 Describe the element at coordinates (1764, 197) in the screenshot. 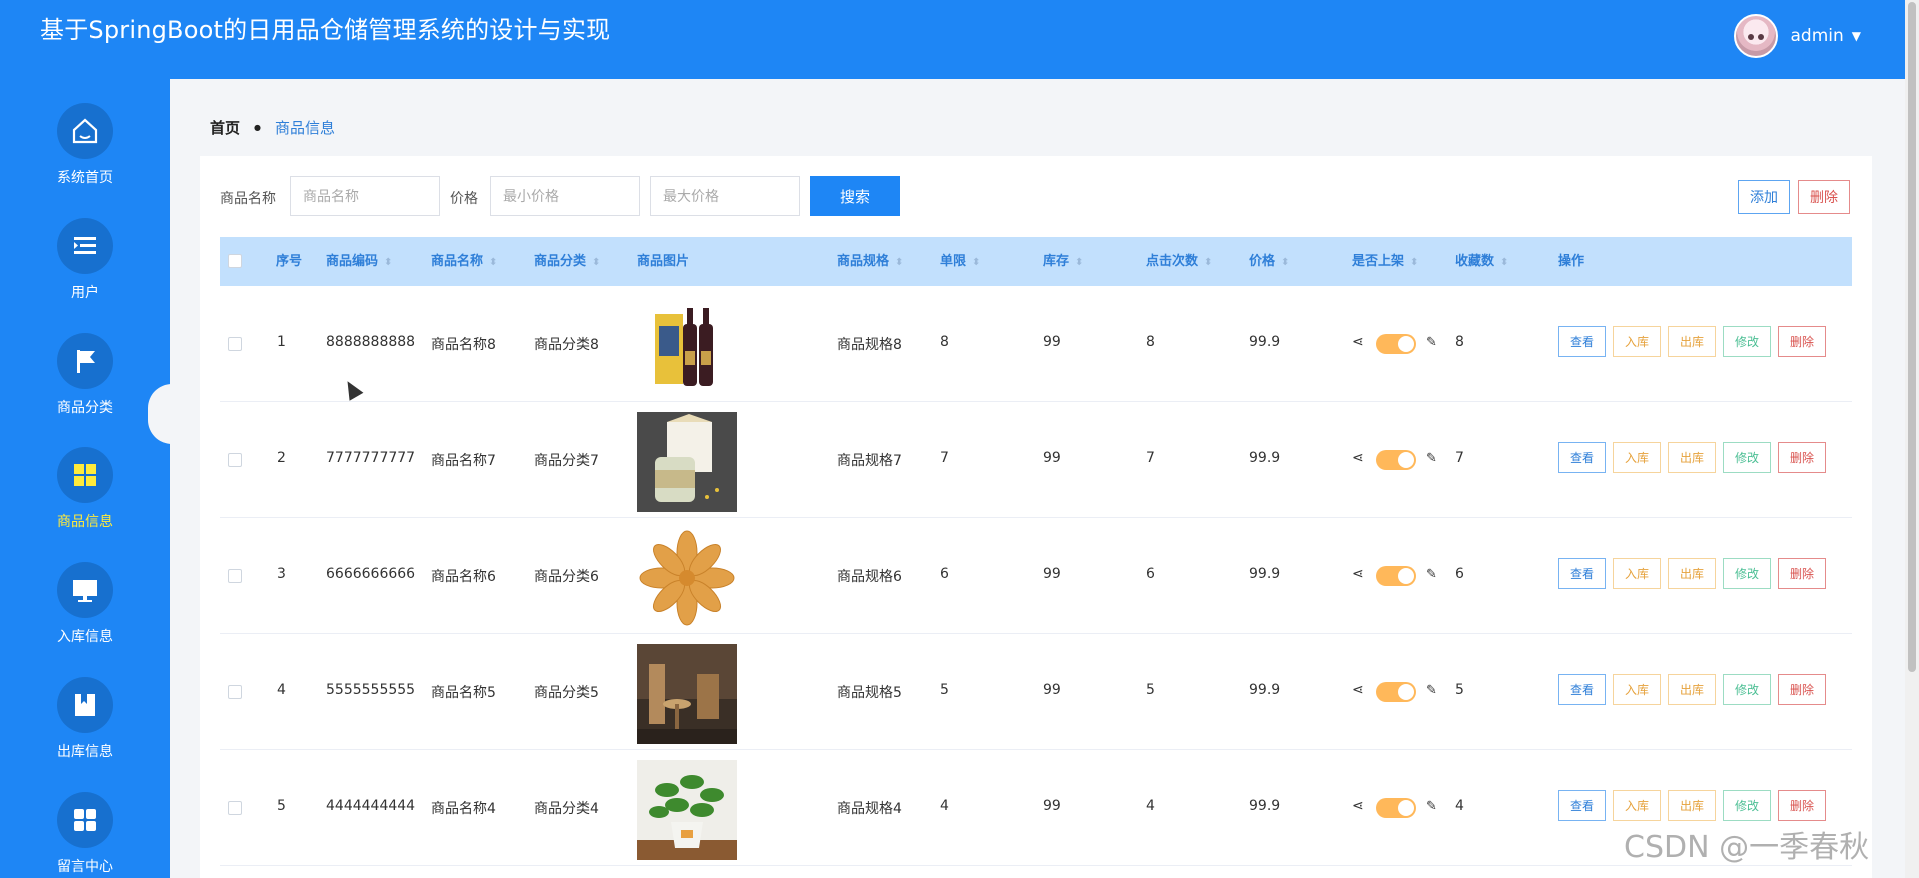

I see `add-button: 添加` at that location.